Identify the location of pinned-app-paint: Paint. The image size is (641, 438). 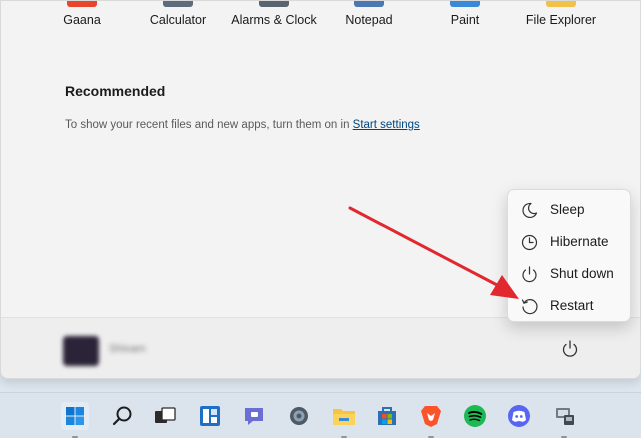
(465, 18).